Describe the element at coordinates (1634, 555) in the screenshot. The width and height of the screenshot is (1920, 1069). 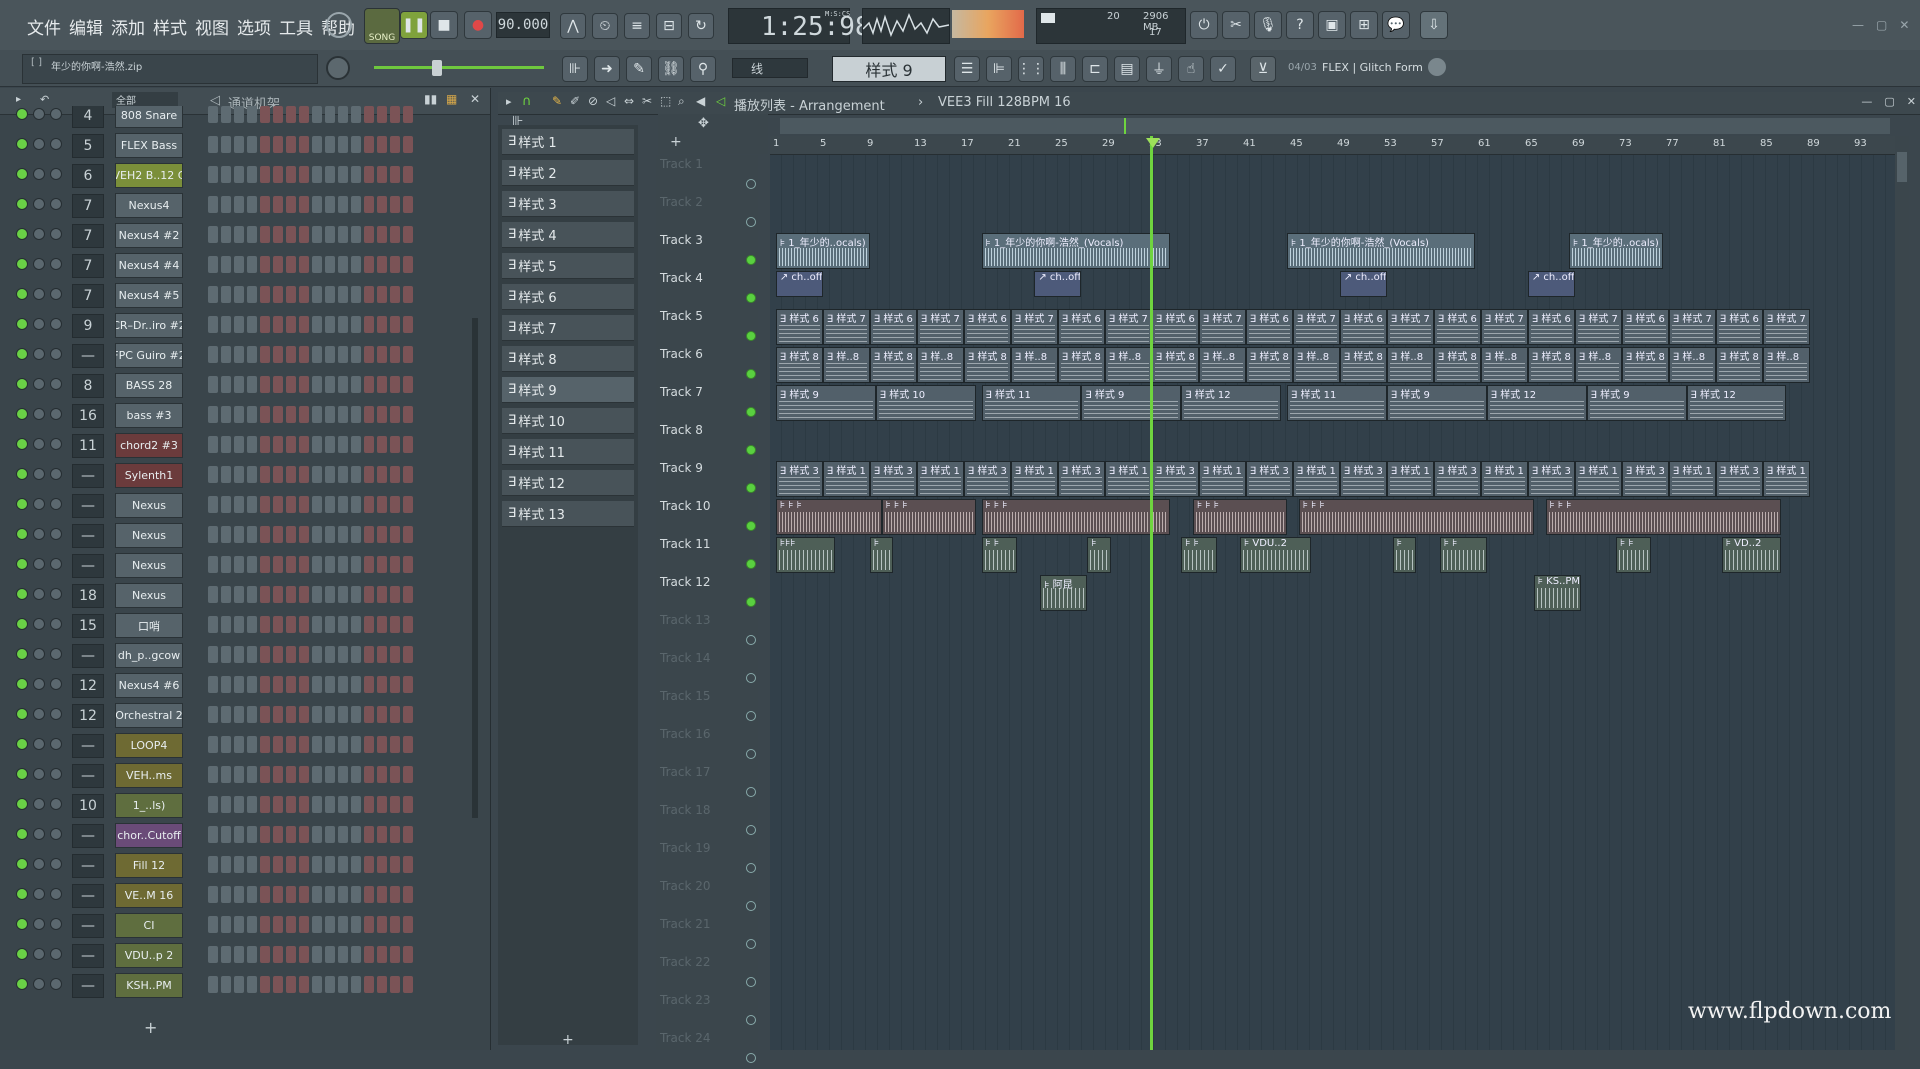
I see `sample-clip: ⊧ ⊧` at that location.